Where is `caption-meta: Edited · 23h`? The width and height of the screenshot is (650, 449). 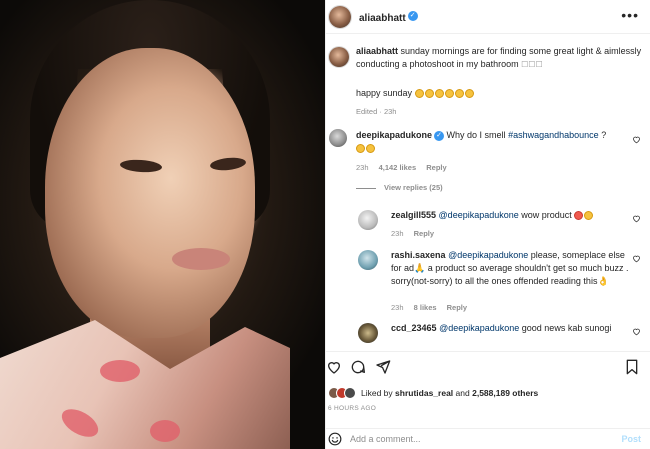 caption-meta: Edited · 23h is located at coordinates (376, 111).